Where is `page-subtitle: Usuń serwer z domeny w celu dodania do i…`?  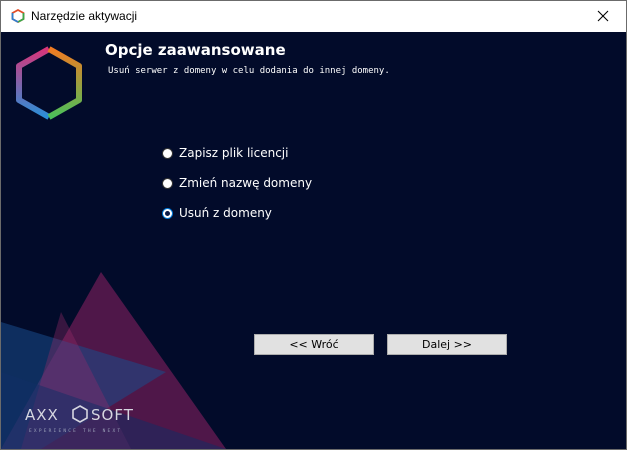
page-subtitle: Usuń serwer z domeny w celu dodania do i… is located at coordinates (249, 71).